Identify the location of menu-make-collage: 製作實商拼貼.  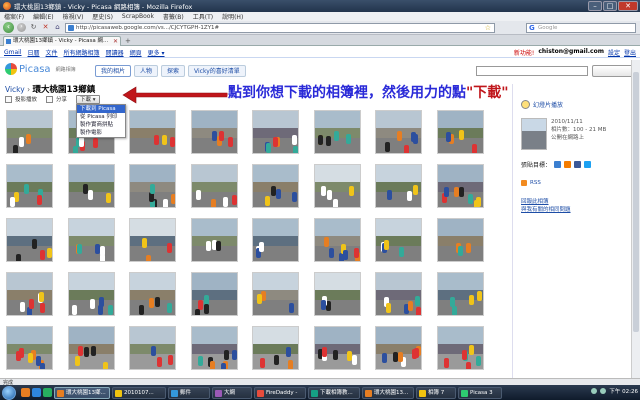
(101, 125).